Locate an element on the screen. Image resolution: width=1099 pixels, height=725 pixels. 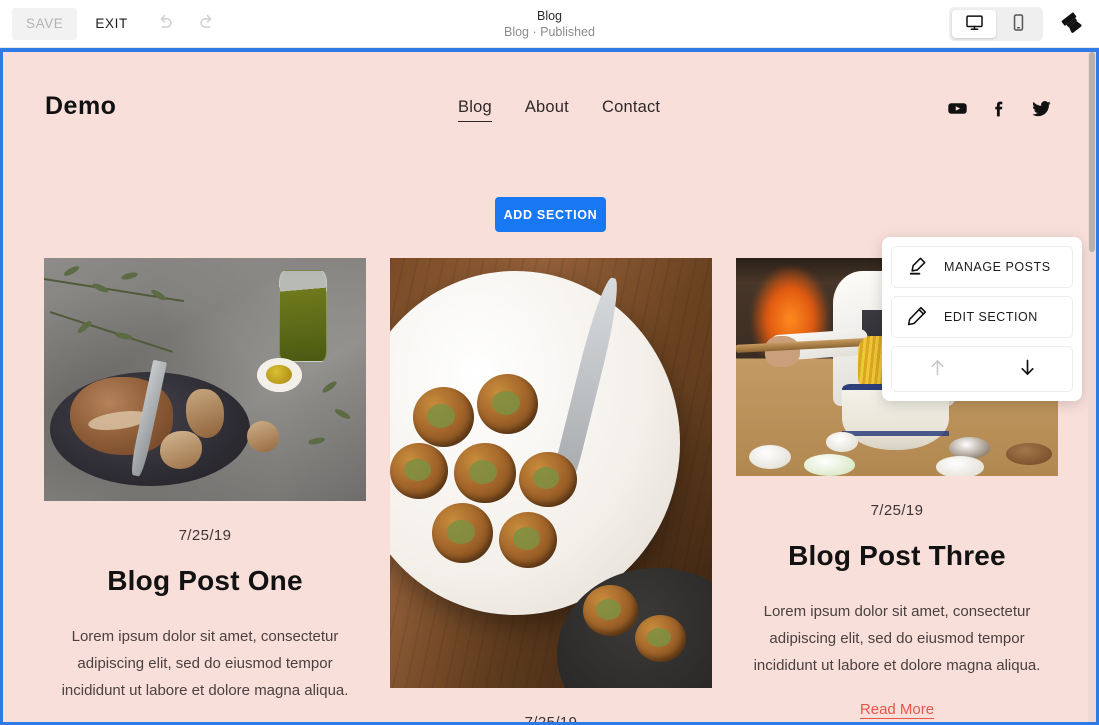
preview-scrollbar is located at coordinates (1092, 387).